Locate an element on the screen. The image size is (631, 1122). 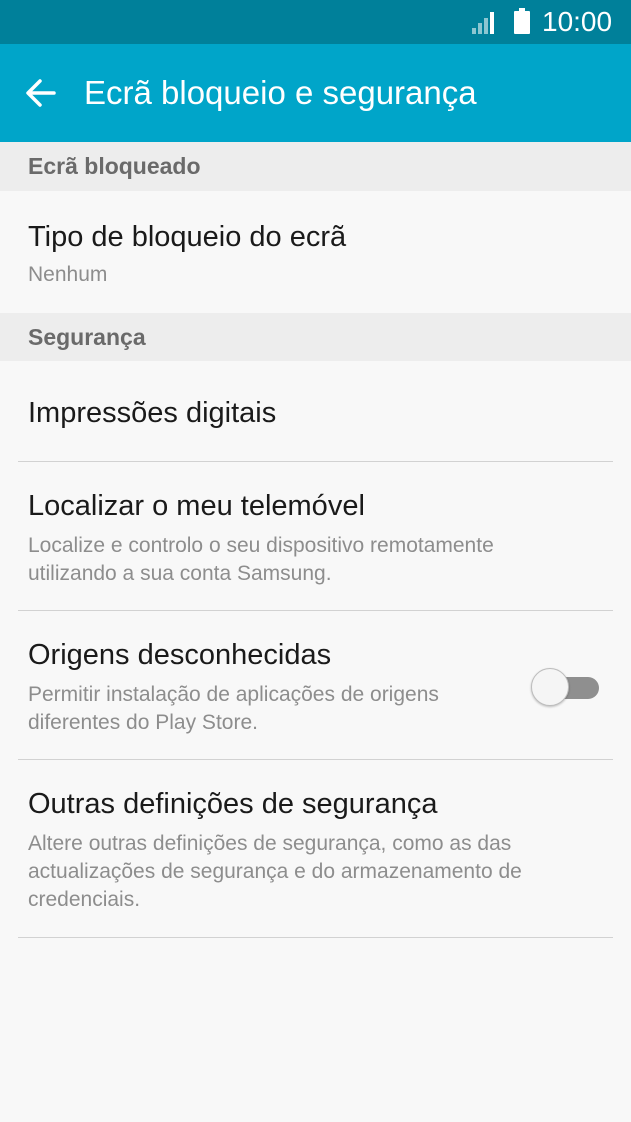
divider is located at coordinates (315, 937).